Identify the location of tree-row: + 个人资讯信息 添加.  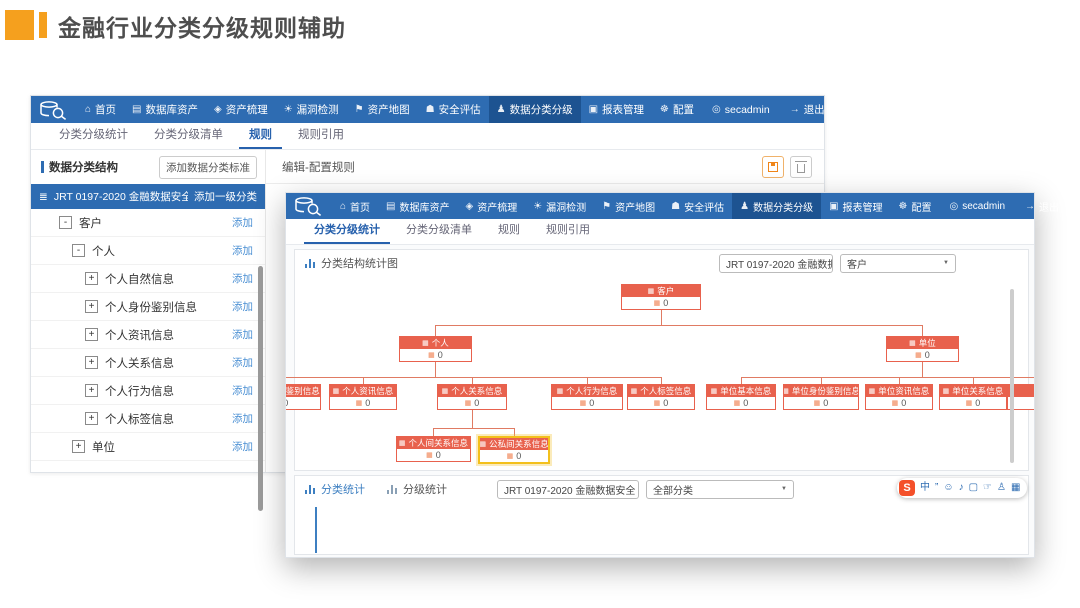
(148, 335).